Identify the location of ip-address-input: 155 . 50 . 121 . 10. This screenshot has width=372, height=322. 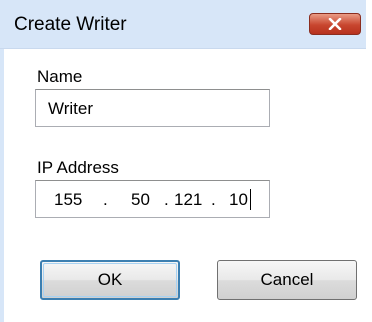
(152, 199).